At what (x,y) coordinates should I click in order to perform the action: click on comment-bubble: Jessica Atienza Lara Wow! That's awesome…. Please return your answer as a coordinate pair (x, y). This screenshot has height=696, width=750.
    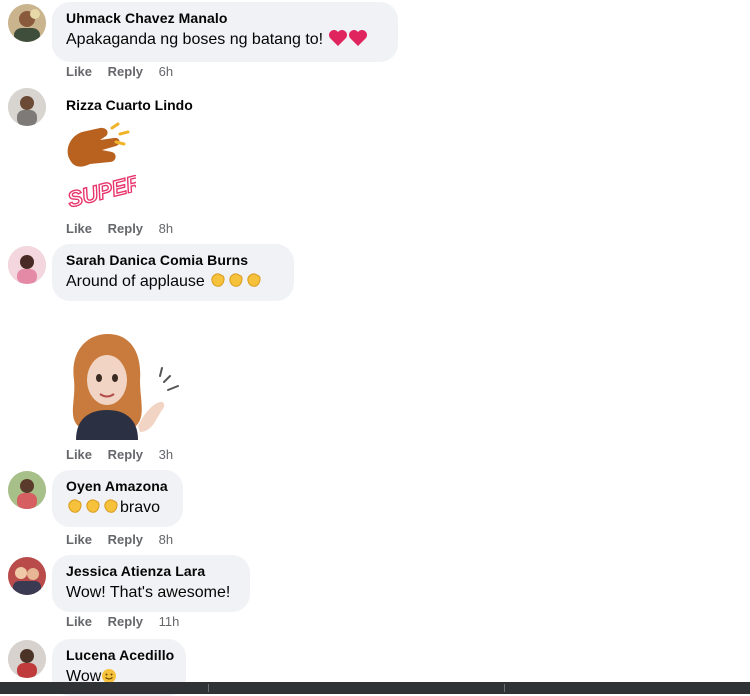
    Looking at the image, I should click on (151, 583).